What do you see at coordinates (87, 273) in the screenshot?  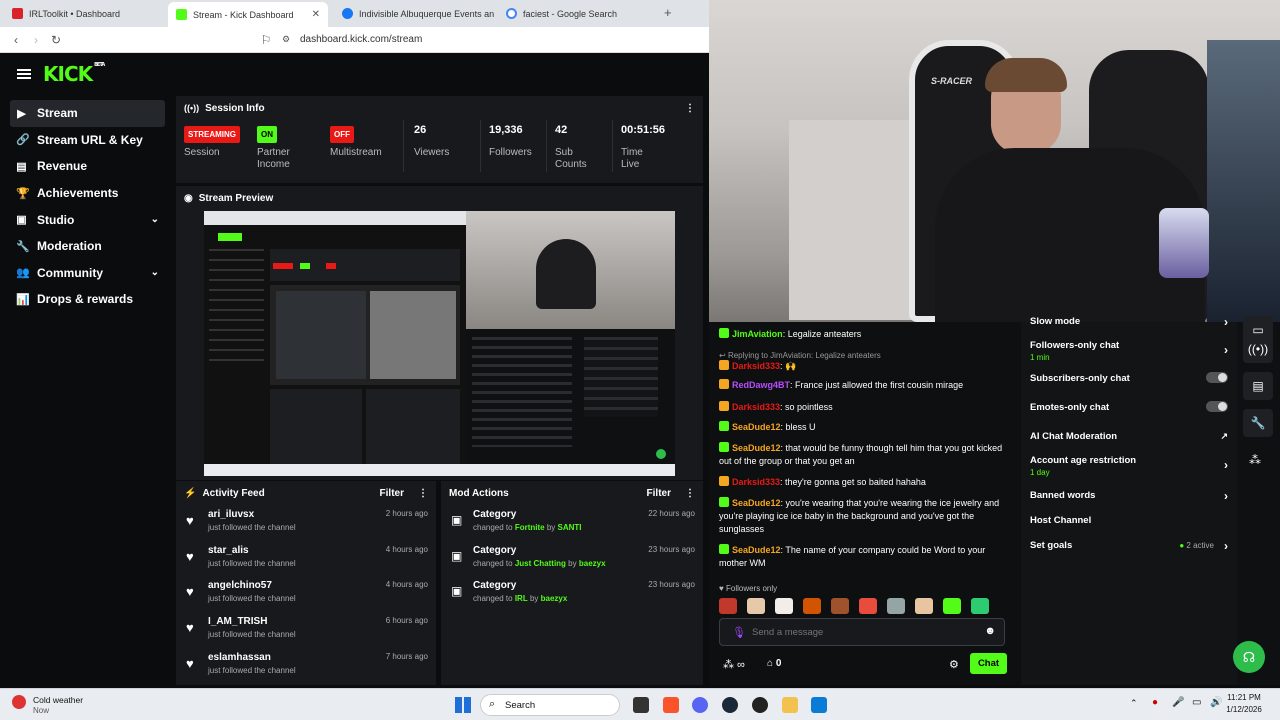 I see `sidebar-item-community: 👥 Community ⌄` at bounding box center [87, 273].